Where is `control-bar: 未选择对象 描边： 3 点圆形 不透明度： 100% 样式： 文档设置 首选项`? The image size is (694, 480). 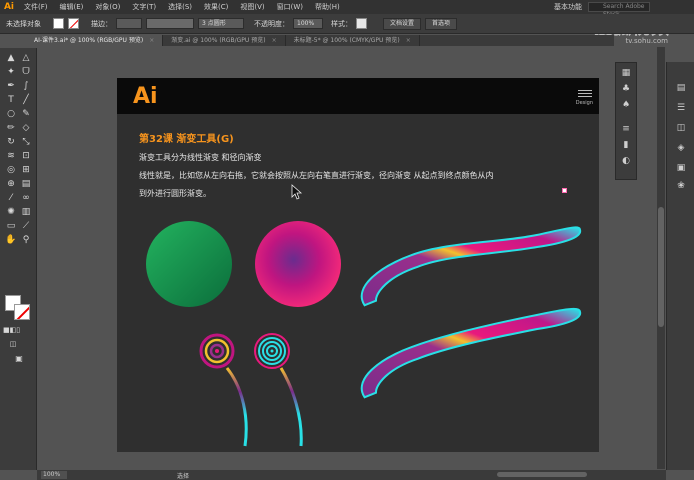
control-bar: 未选择对象 描边： 3 点圆形 不透明度： 100% 样式： 文档设置 首选项 is located at coordinates (347, 24).